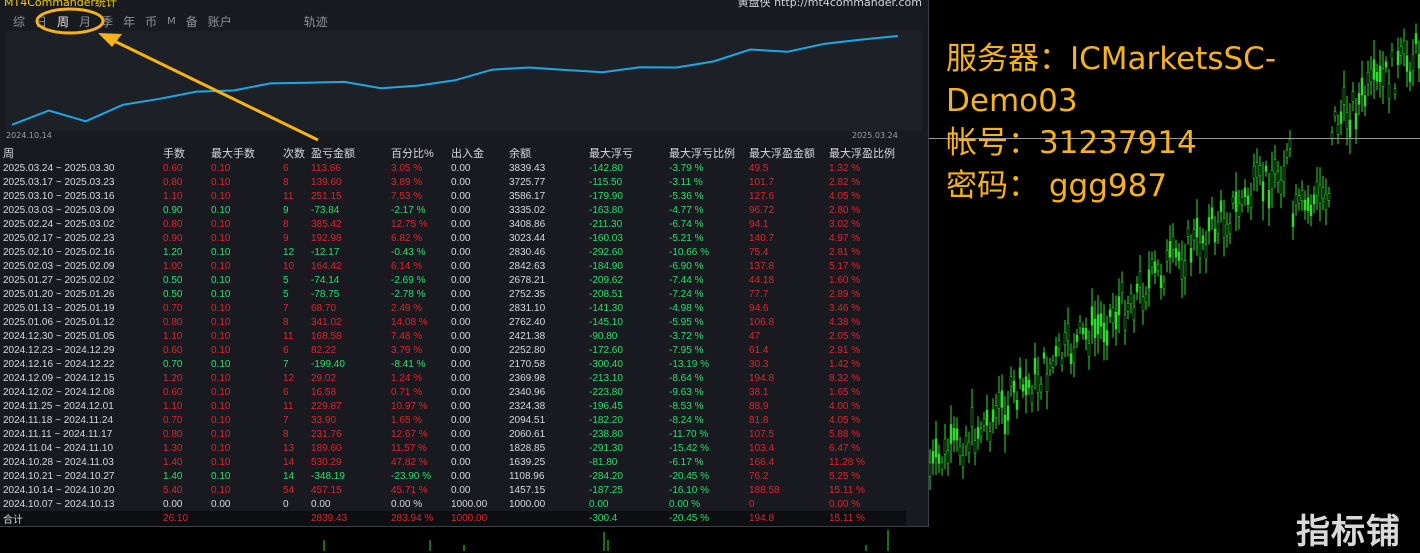 This screenshot has height=553, width=1420. Describe the element at coordinates (409, 462) in the screenshot. I see `table-cell: 47.82 %` at that location.